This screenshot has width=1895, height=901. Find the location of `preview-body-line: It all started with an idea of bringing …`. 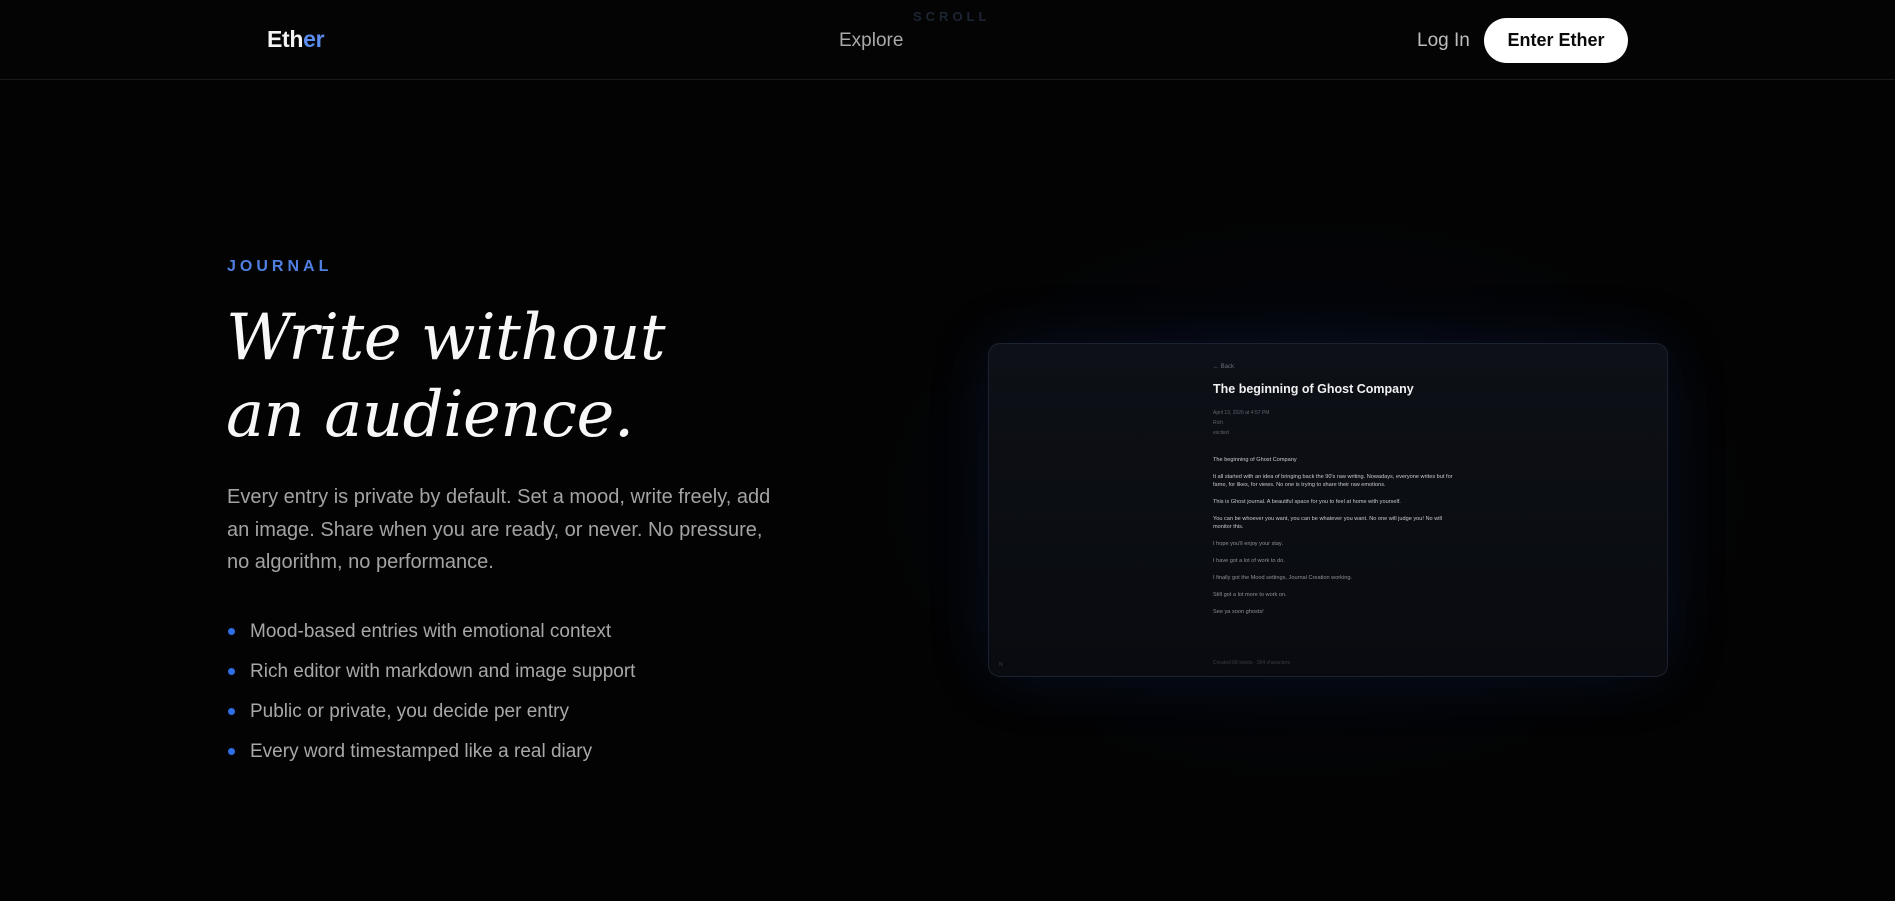

preview-body-line: It all started with an idea of bringing … is located at coordinates (1333, 481).